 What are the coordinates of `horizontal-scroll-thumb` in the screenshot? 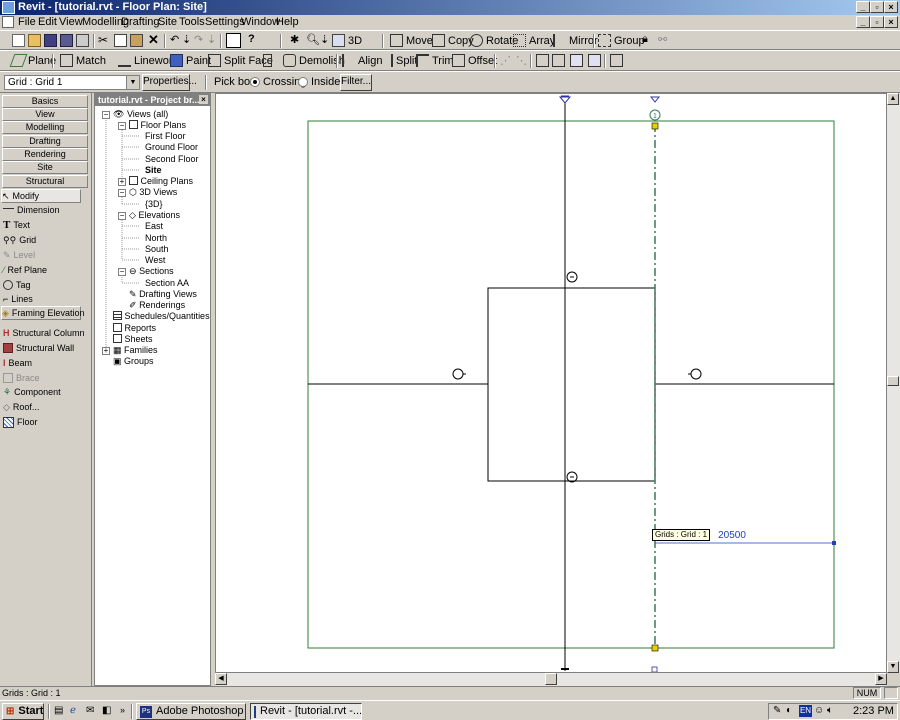 It's located at (551, 679).